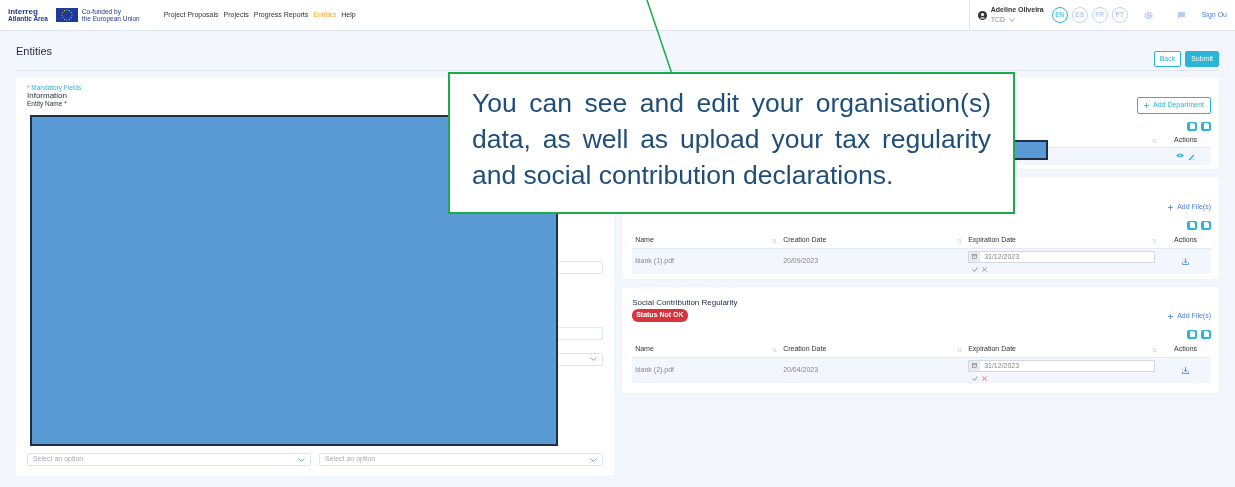  What do you see at coordinates (1181, 15) in the screenshot?
I see `chat-icon` at bounding box center [1181, 15].